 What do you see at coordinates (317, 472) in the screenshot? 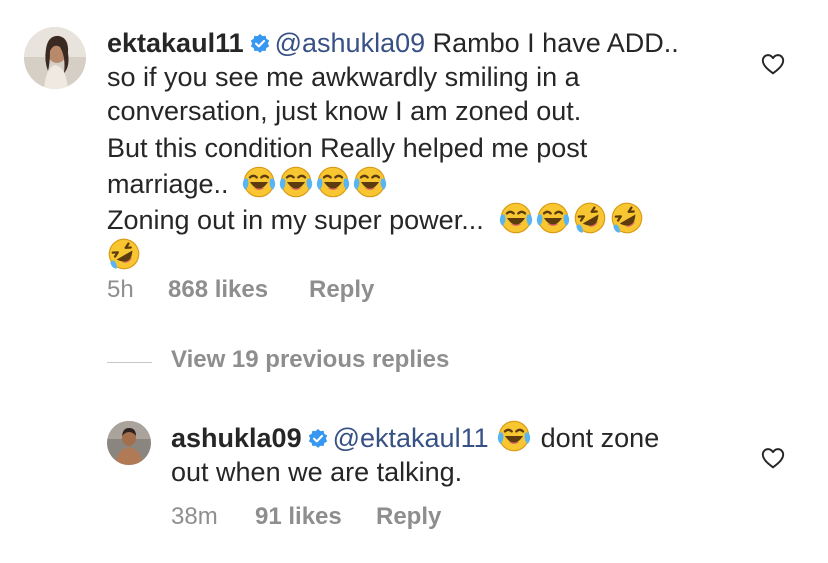
I see `reply-line-2: out when we are talking.` at bounding box center [317, 472].